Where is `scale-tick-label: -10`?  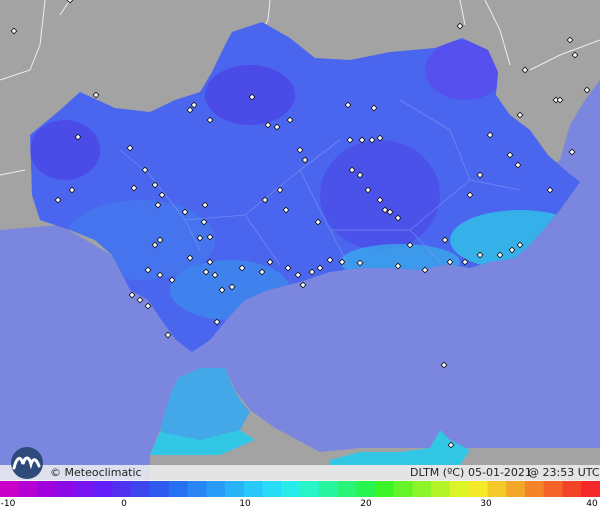 scale-tick-label: -10 is located at coordinates (8, 504).